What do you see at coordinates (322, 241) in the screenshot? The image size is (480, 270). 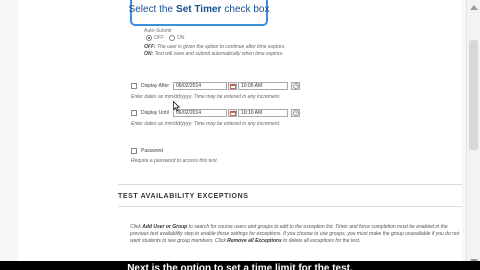 I see `exceptions-p3: to delete all exceptions for the test.` at bounding box center [322, 241].